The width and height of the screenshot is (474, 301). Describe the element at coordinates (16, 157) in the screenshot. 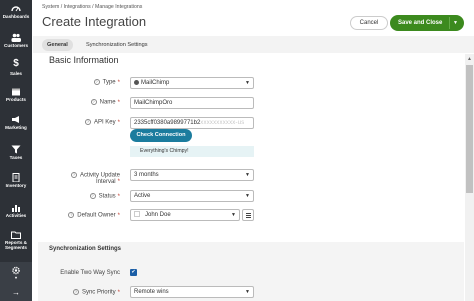

I see `sidebar-item-label: Taxes` at that location.